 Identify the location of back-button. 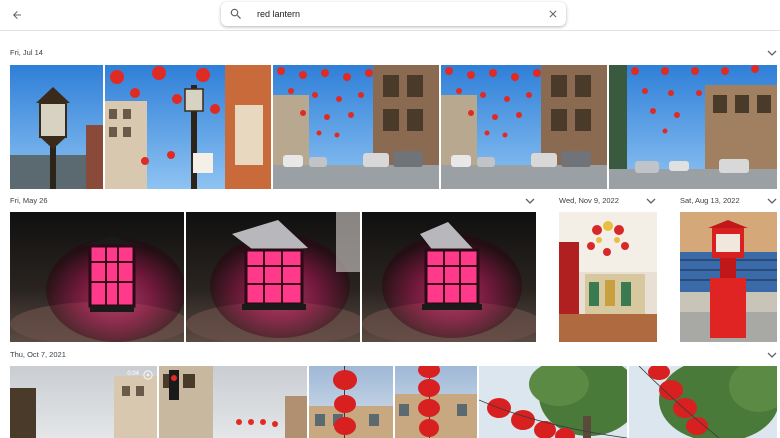
(17, 15).